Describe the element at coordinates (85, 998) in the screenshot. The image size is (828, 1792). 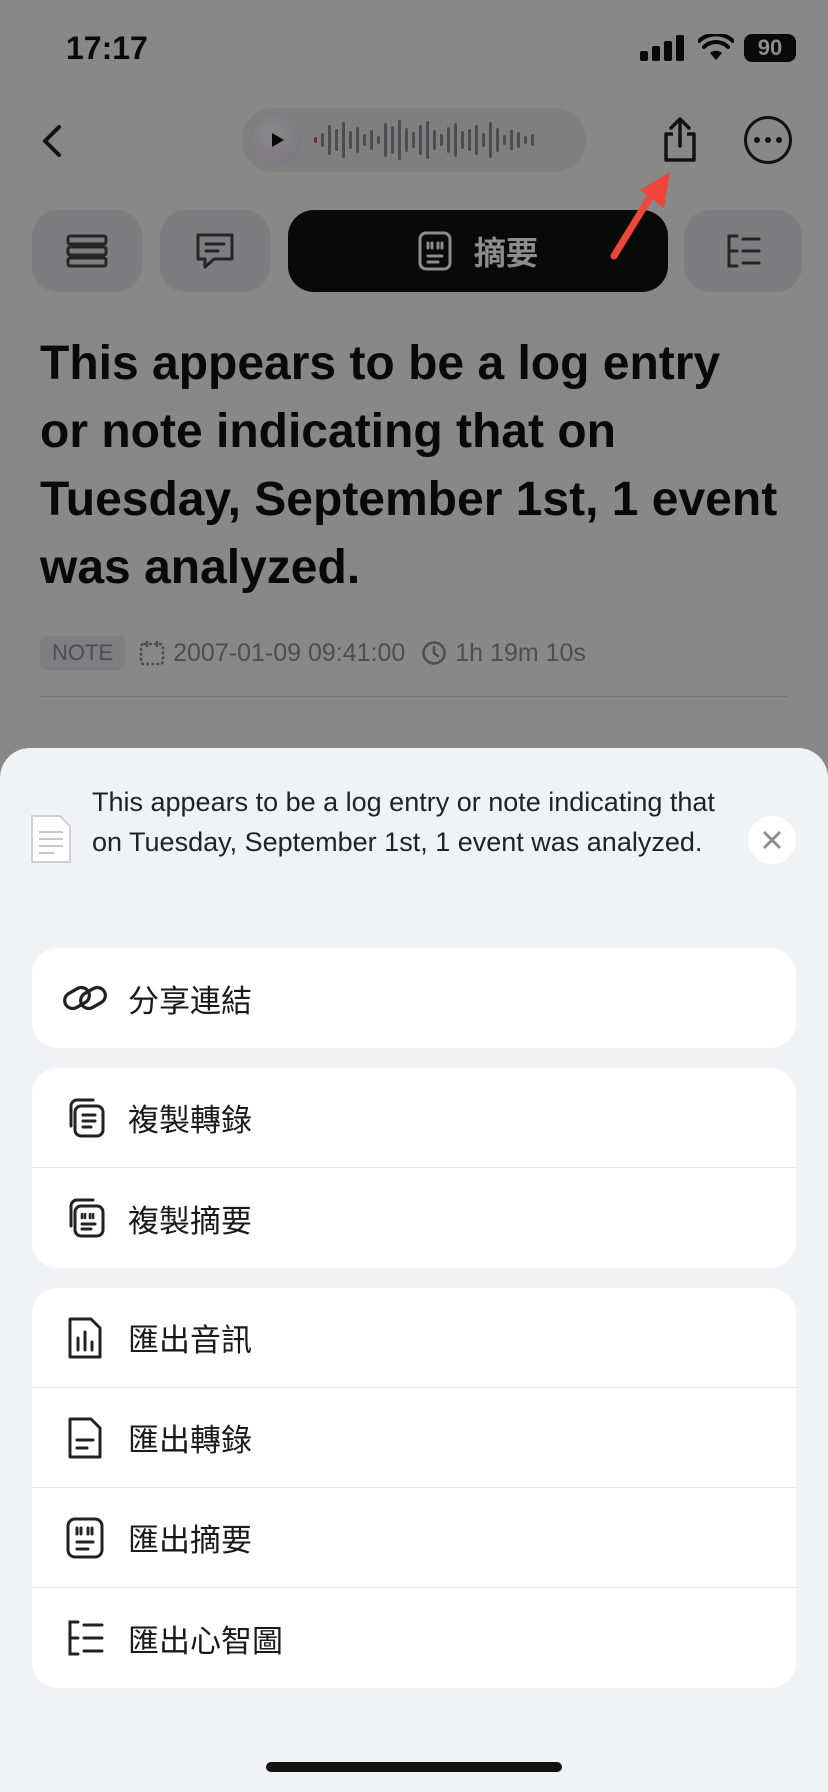
I see `link-icon` at that location.